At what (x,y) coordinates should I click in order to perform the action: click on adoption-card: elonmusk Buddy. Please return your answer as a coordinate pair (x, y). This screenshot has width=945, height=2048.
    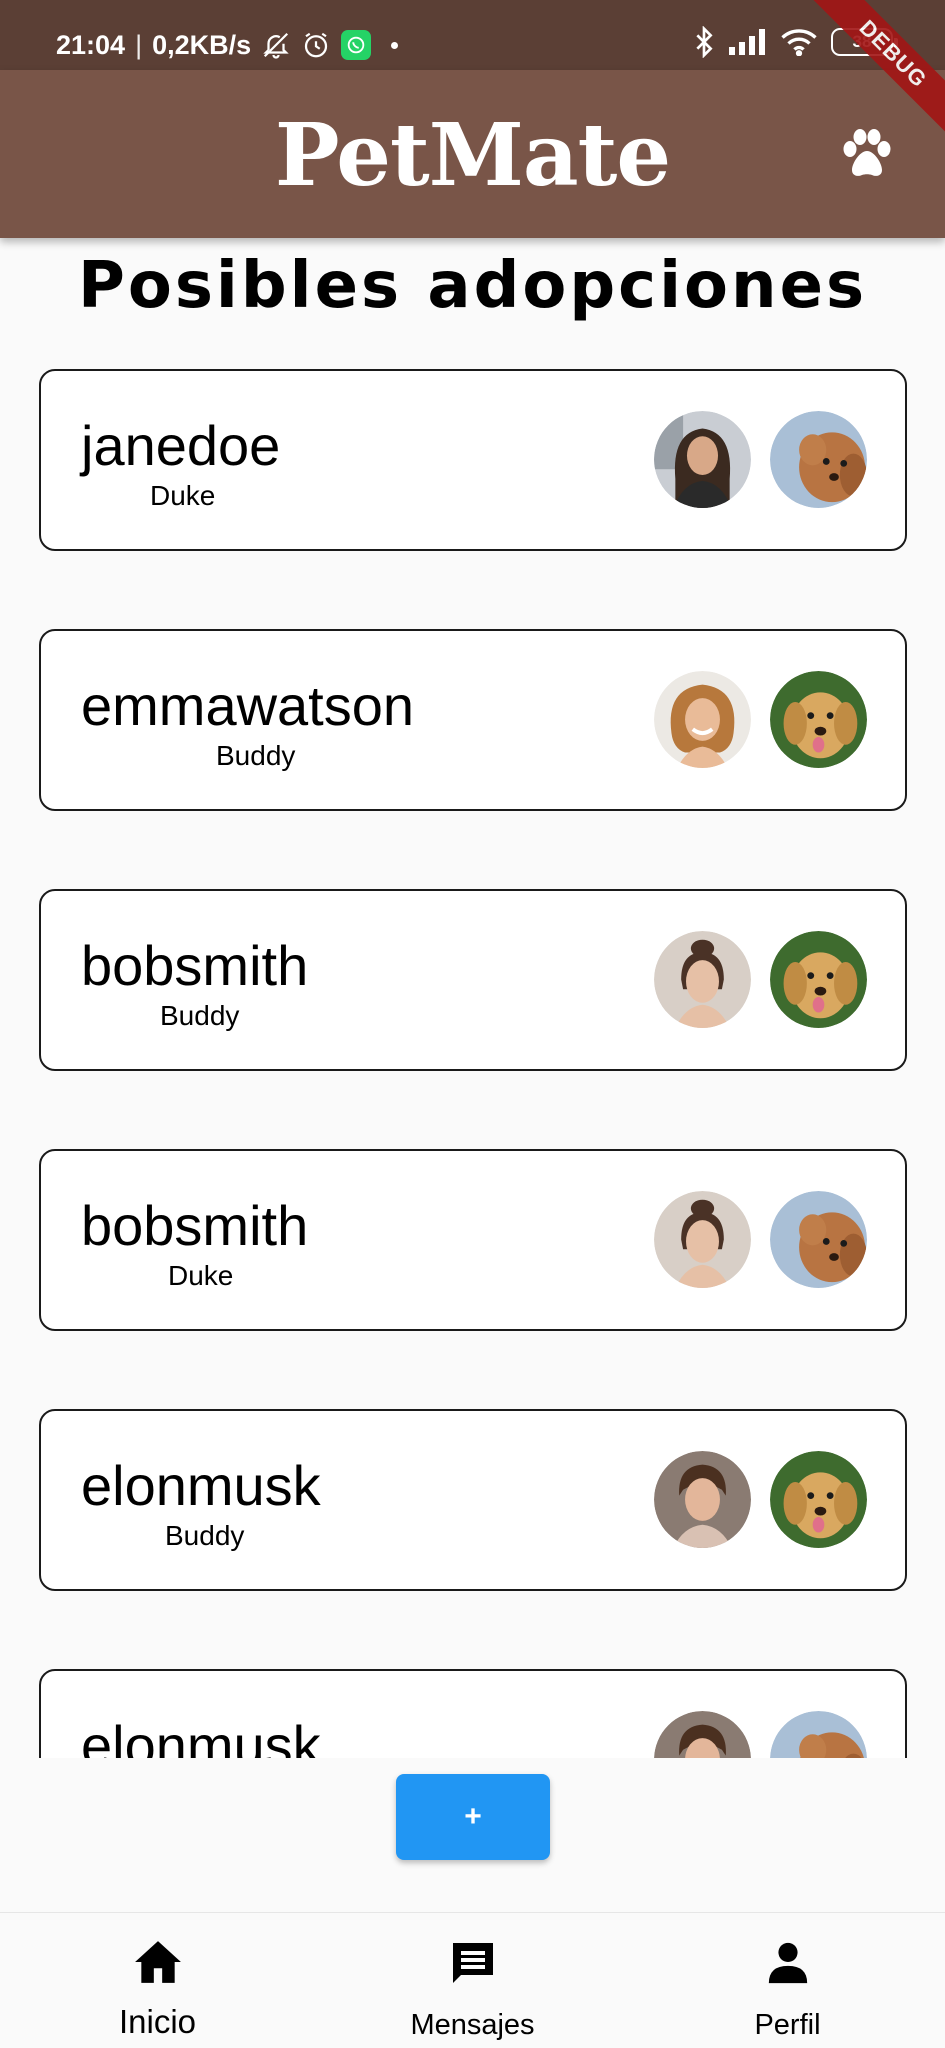
    Looking at the image, I should click on (473, 1500).